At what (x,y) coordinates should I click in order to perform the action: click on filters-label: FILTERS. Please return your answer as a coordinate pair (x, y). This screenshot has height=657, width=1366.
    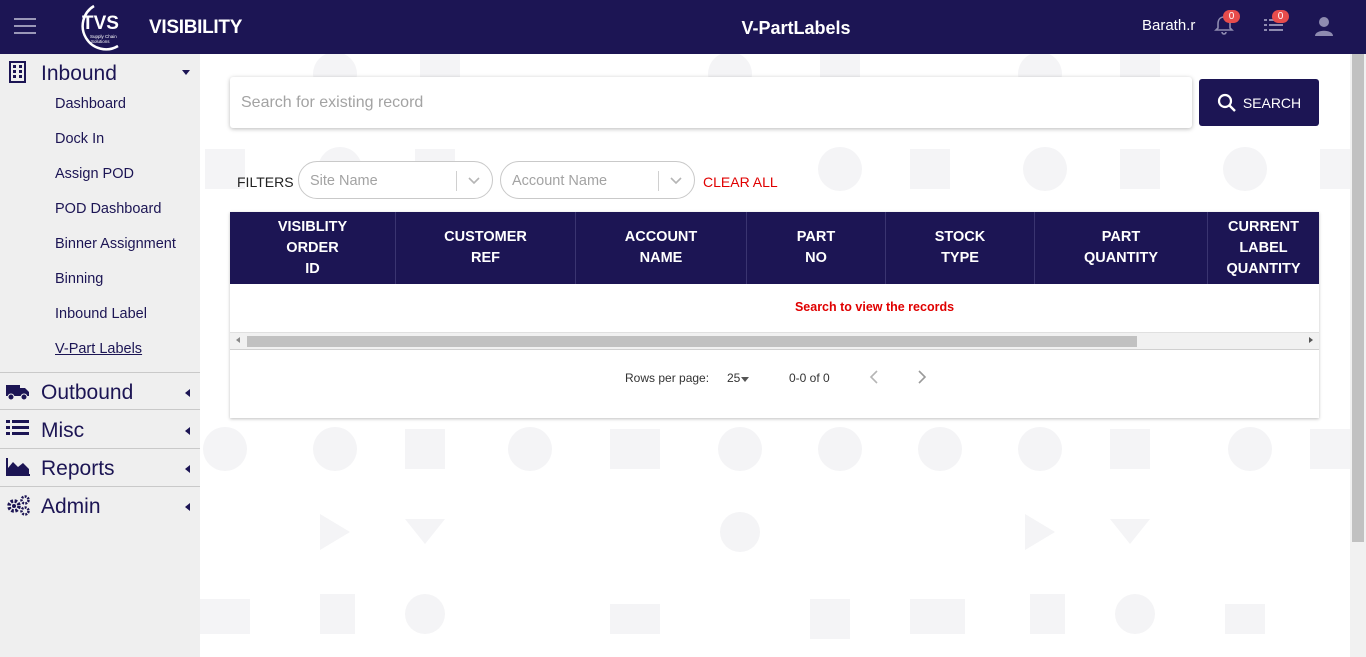
    Looking at the image, I should click on (265, 182).